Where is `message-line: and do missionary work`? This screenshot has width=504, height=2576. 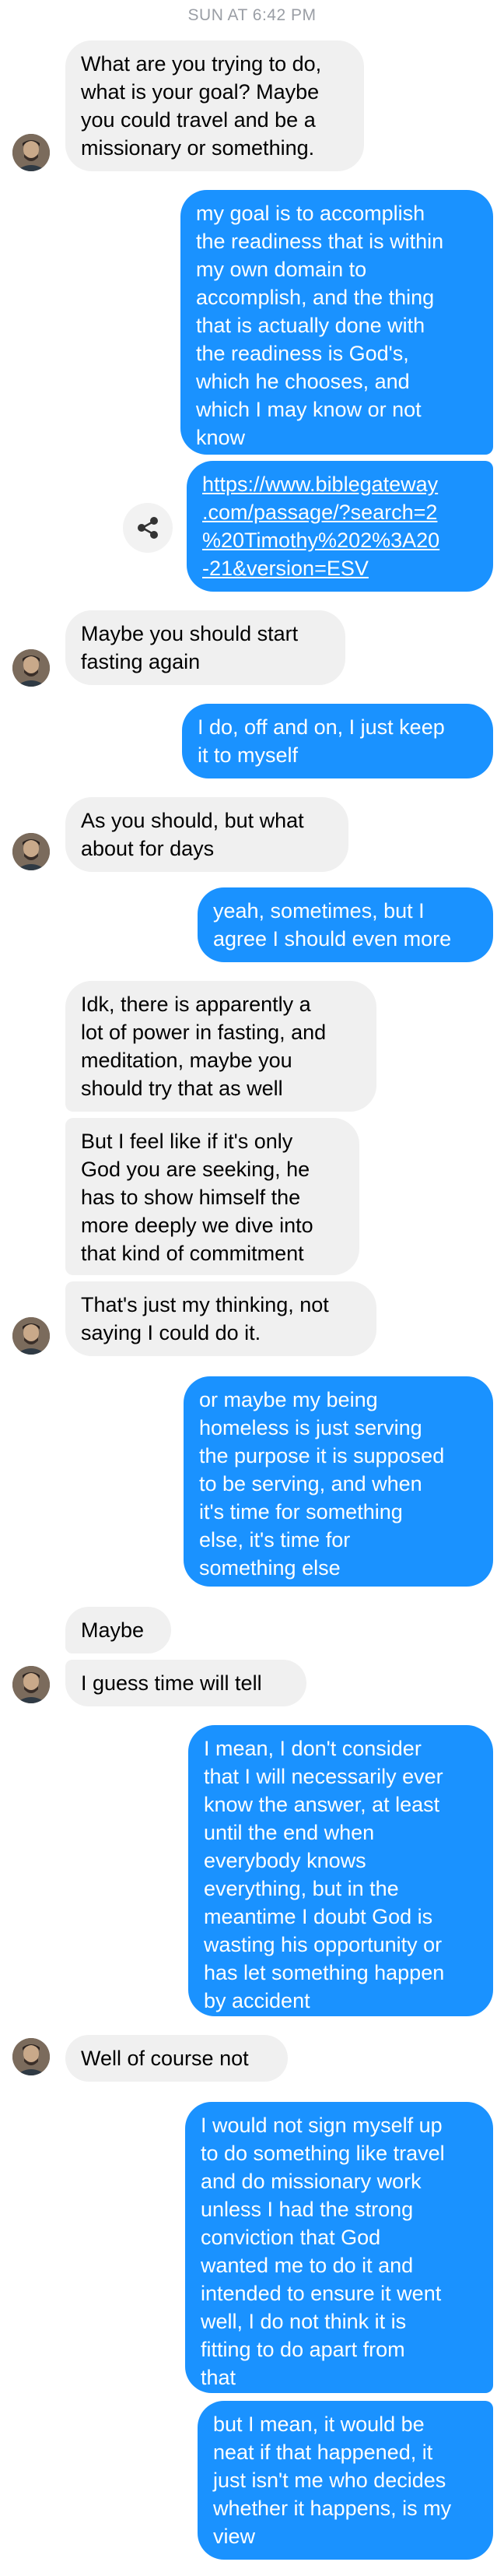 message-line: and do missionary work is located at coordinates (312, 2182).